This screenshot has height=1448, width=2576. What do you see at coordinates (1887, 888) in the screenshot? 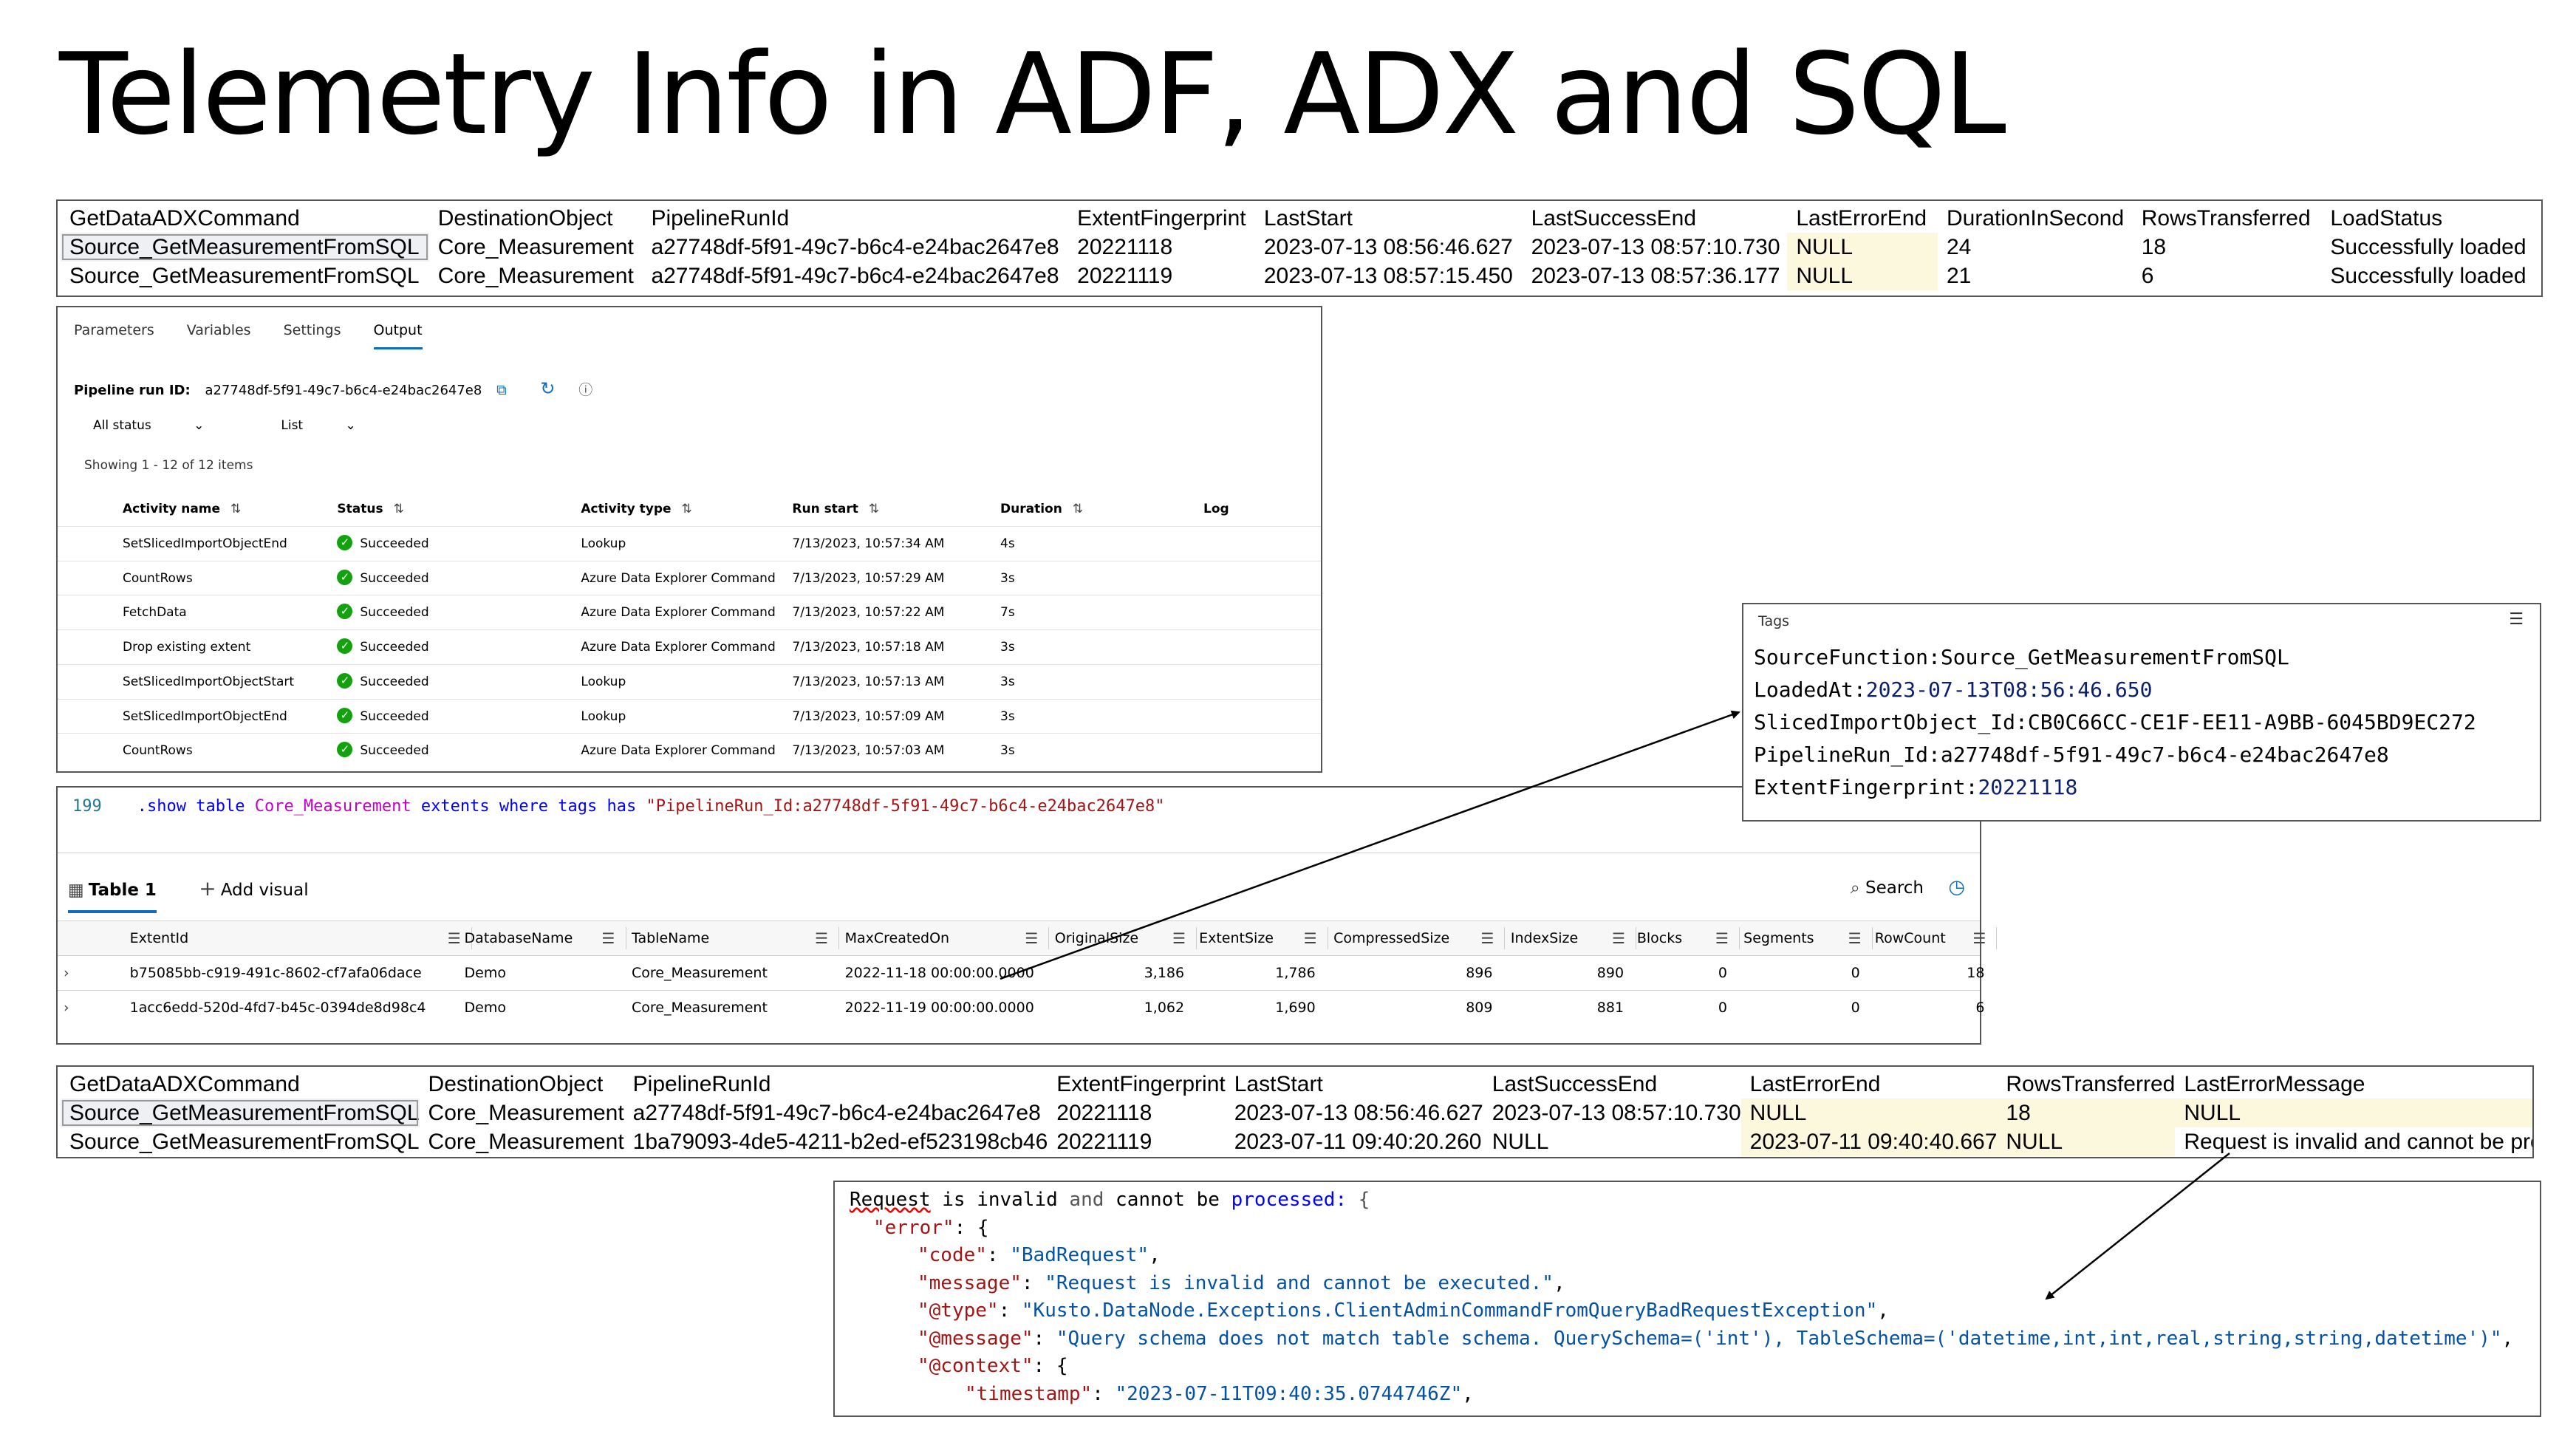
I see `search-button: ⌕ Search` at bounding box center [1887, 888].